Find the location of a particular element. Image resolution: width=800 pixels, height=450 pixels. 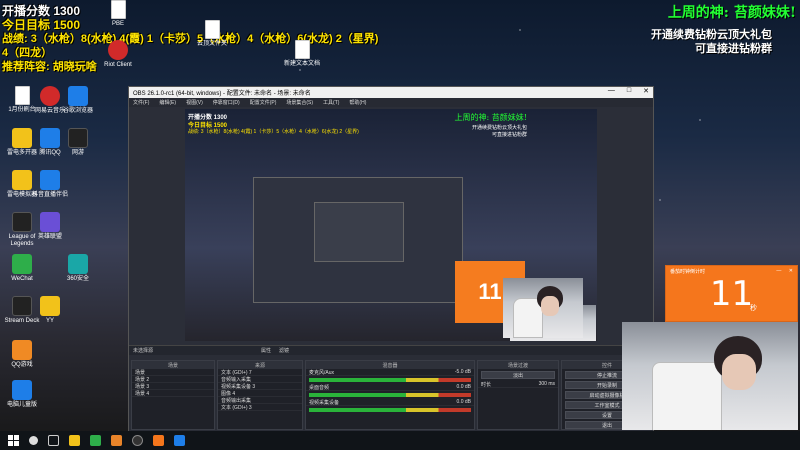

timer-value: 11 is located at coordinates (731, 294).